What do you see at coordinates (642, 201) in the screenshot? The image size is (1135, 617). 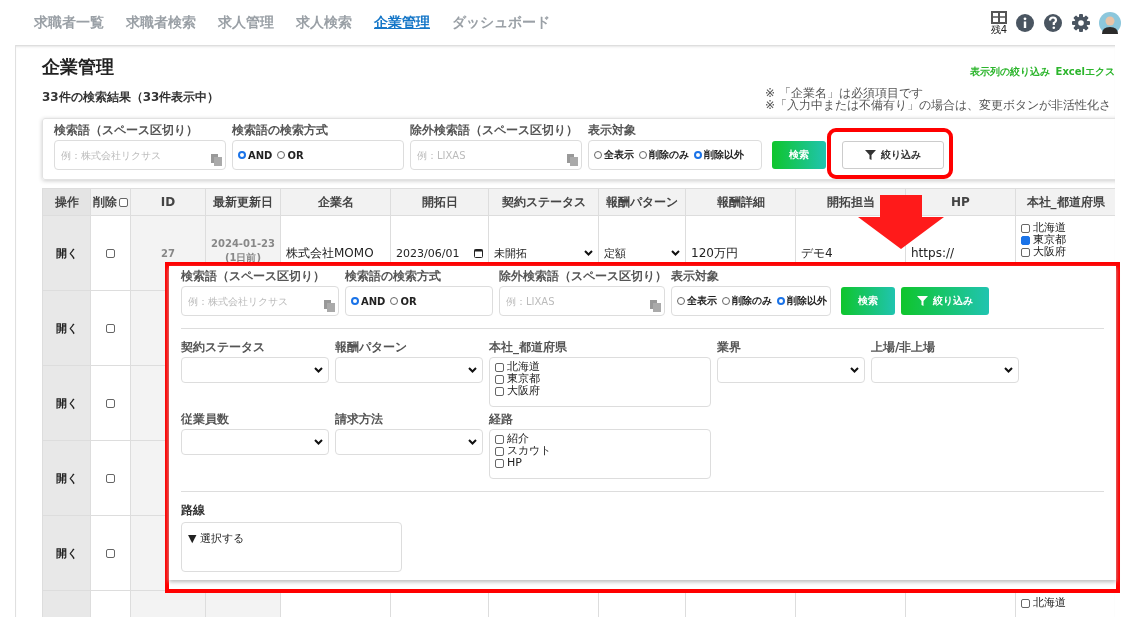 I see `column-header: 報酬パターン` at bounding box center [642, 201].